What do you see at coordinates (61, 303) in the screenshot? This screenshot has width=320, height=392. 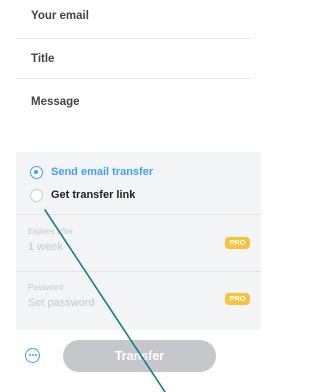 I see `password-placeholder: Set password` at bounding box center [61, 303].